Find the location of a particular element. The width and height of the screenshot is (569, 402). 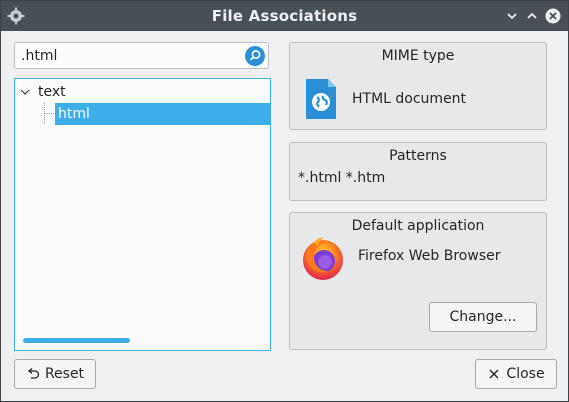

close-icon is located at coordinates (494, 374).